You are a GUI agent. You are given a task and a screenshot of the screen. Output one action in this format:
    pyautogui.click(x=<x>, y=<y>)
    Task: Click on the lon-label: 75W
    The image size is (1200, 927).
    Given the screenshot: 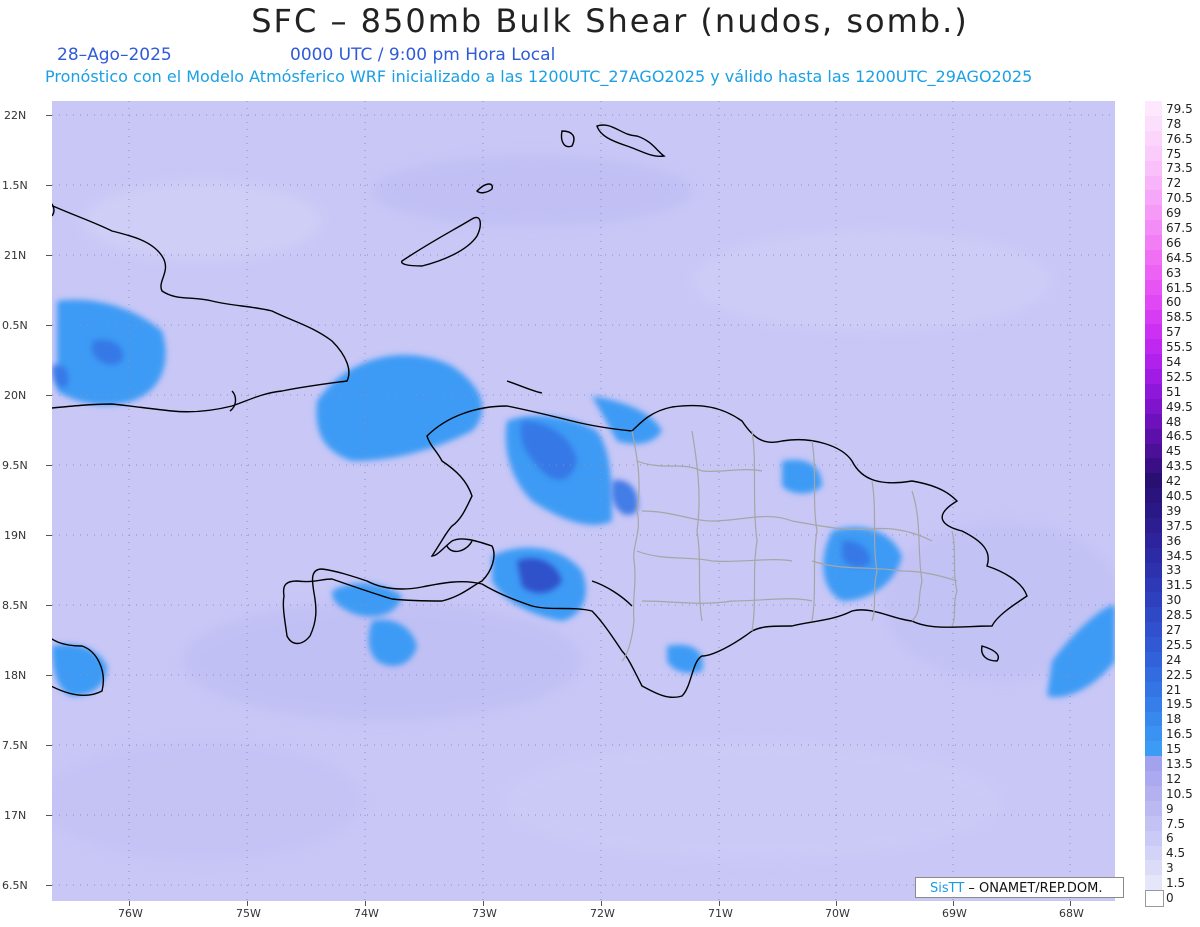 What is the action you would take?
    pyautogui.click(x=248, y=913)
    